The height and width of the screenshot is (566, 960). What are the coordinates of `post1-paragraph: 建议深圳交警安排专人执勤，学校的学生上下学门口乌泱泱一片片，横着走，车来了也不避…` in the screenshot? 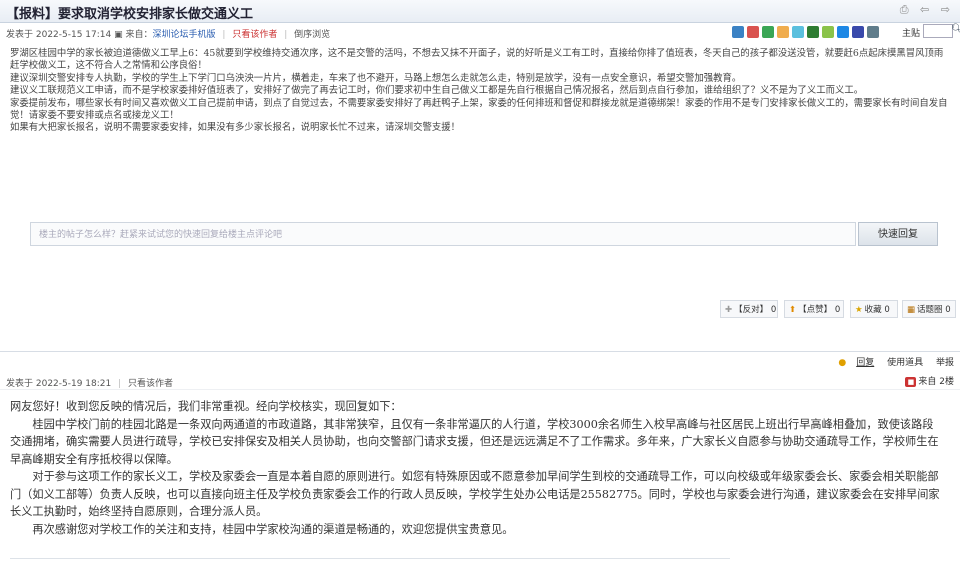 It's located at (376, 78).